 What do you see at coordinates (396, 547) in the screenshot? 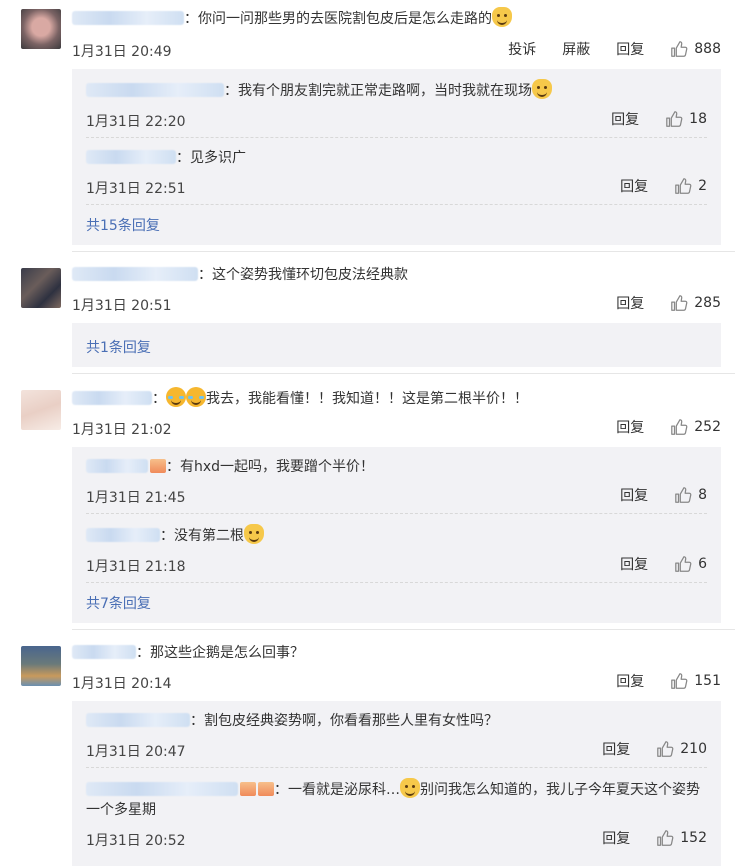
I see `reply: ：没有第二根 1月31日 21:18 回复 6` at bounding box center [396, 547].